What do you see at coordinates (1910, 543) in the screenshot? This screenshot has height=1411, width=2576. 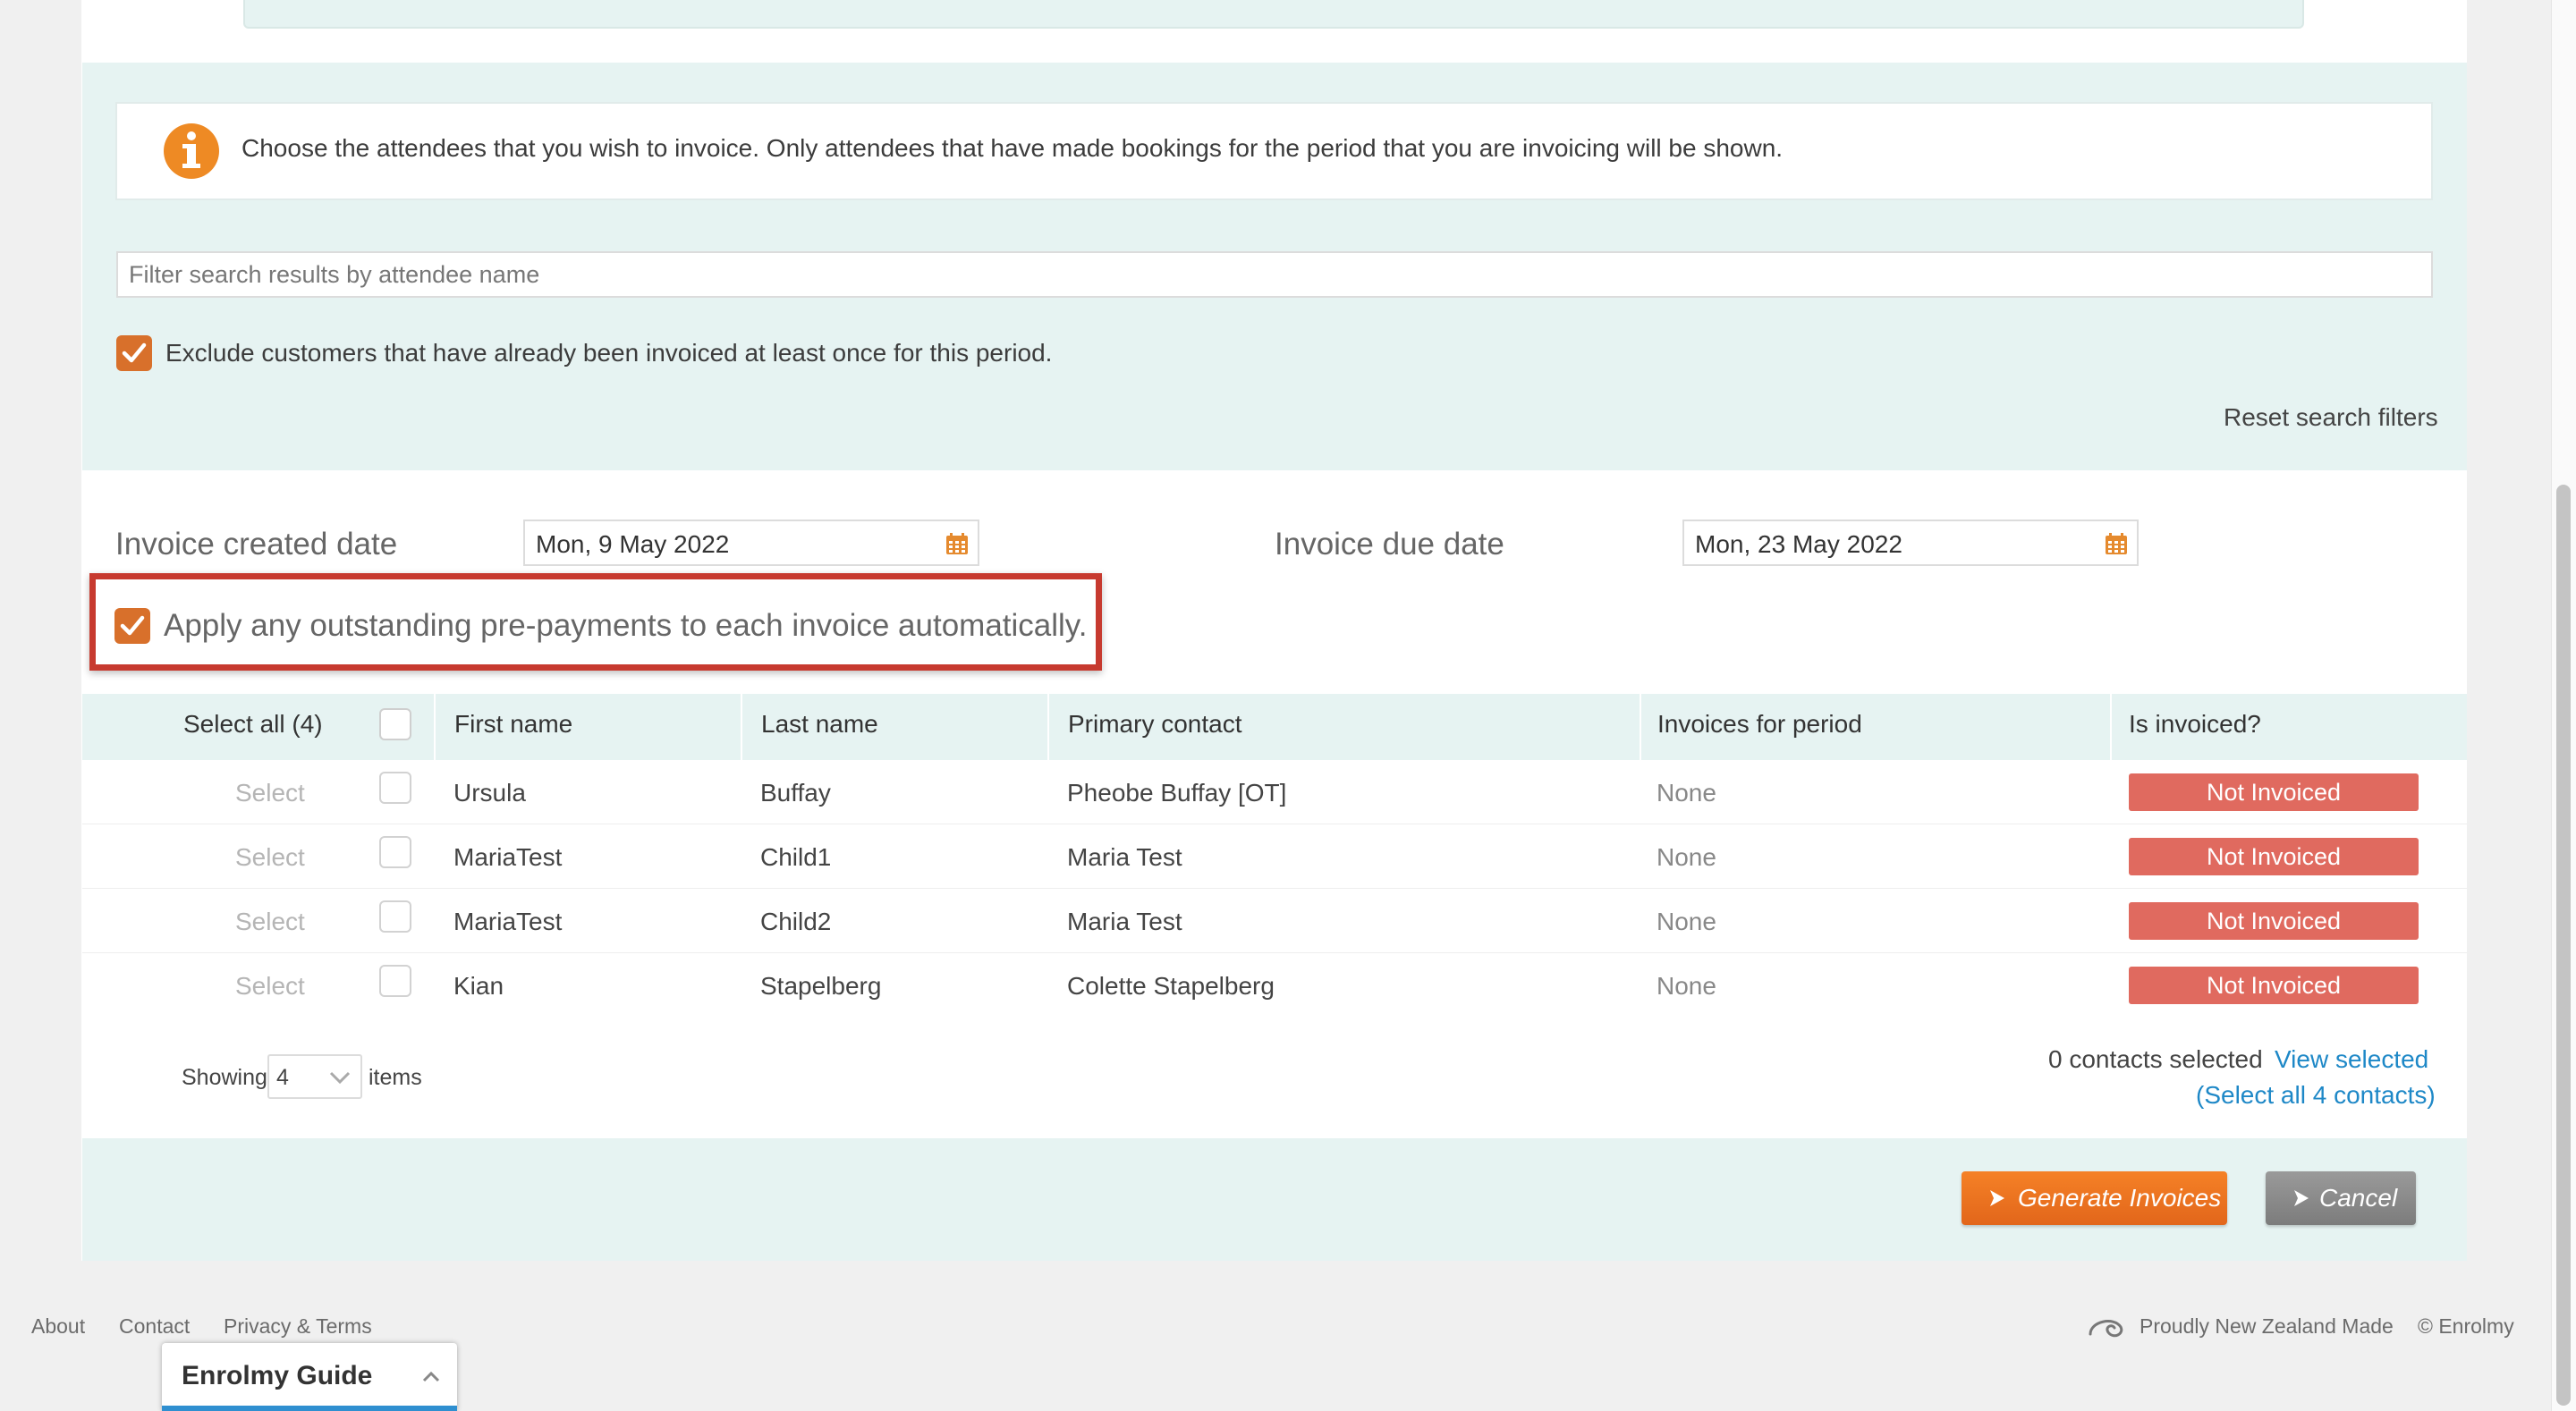 I see `invoice-due-date-input: Mon, 23 May 2022` at bounding box center [1910, 543].